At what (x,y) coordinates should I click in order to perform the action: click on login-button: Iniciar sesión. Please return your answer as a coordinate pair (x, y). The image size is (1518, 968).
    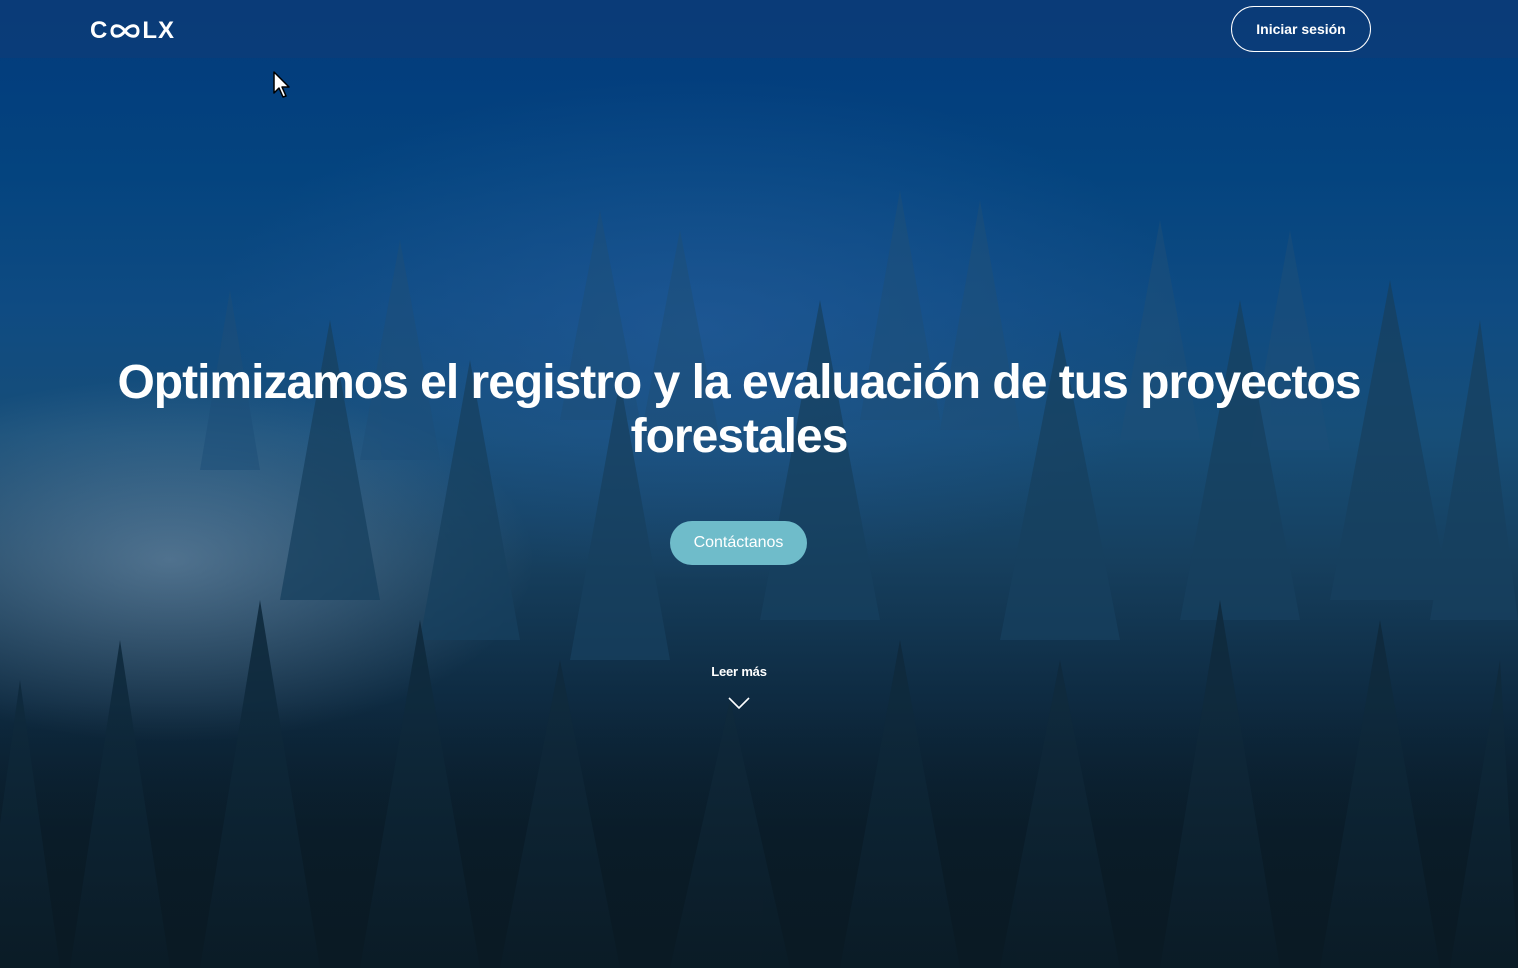
    Looking at the image, I should click on (1301, 29).